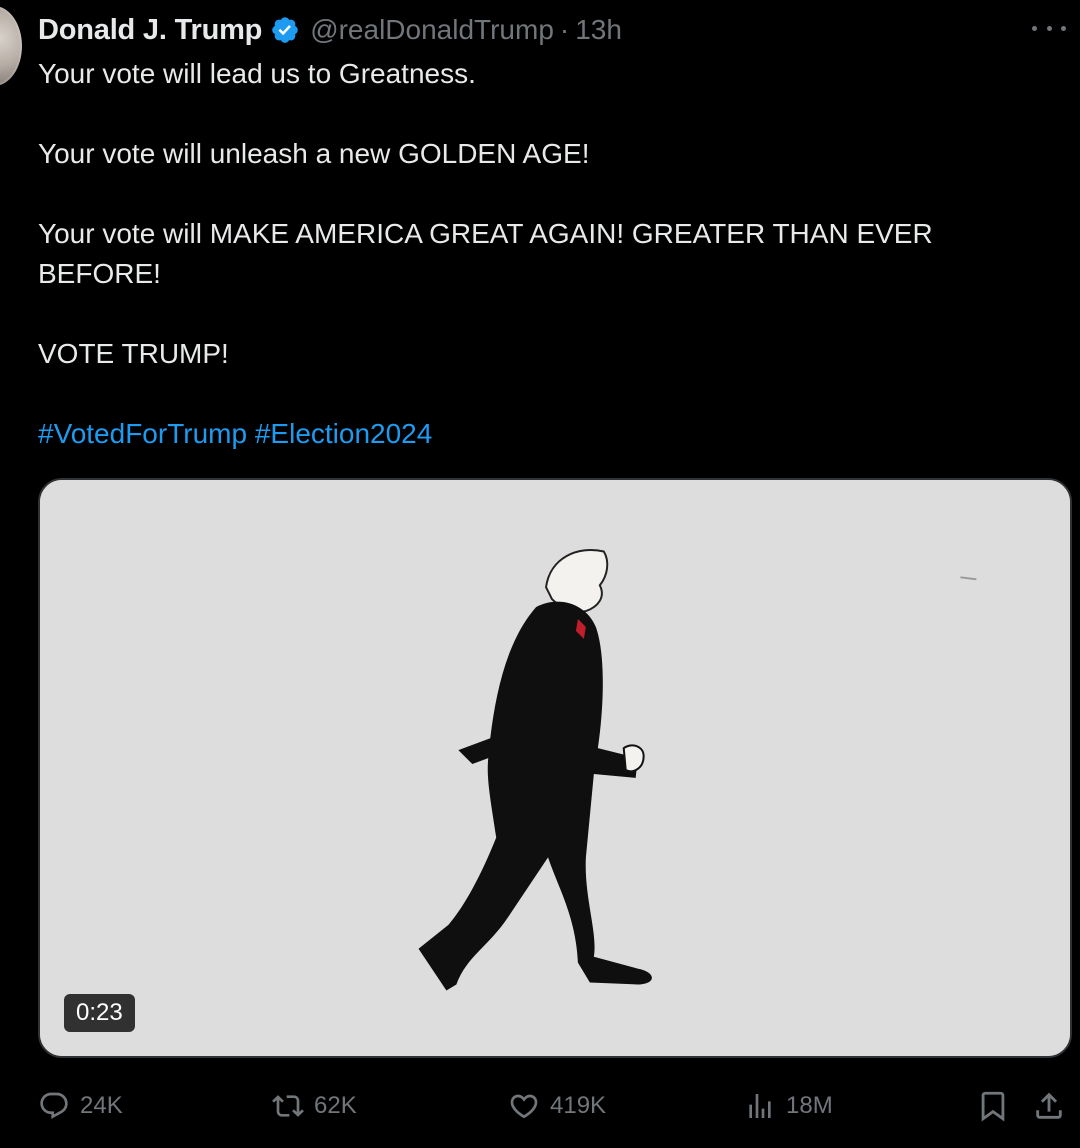 This screenshot has width=1080, height=1148. What do you see at coordinates (432, 30) in the screenshot?
I see `author-handle: @realDonaldTrump` at bounding box center [432, 30].